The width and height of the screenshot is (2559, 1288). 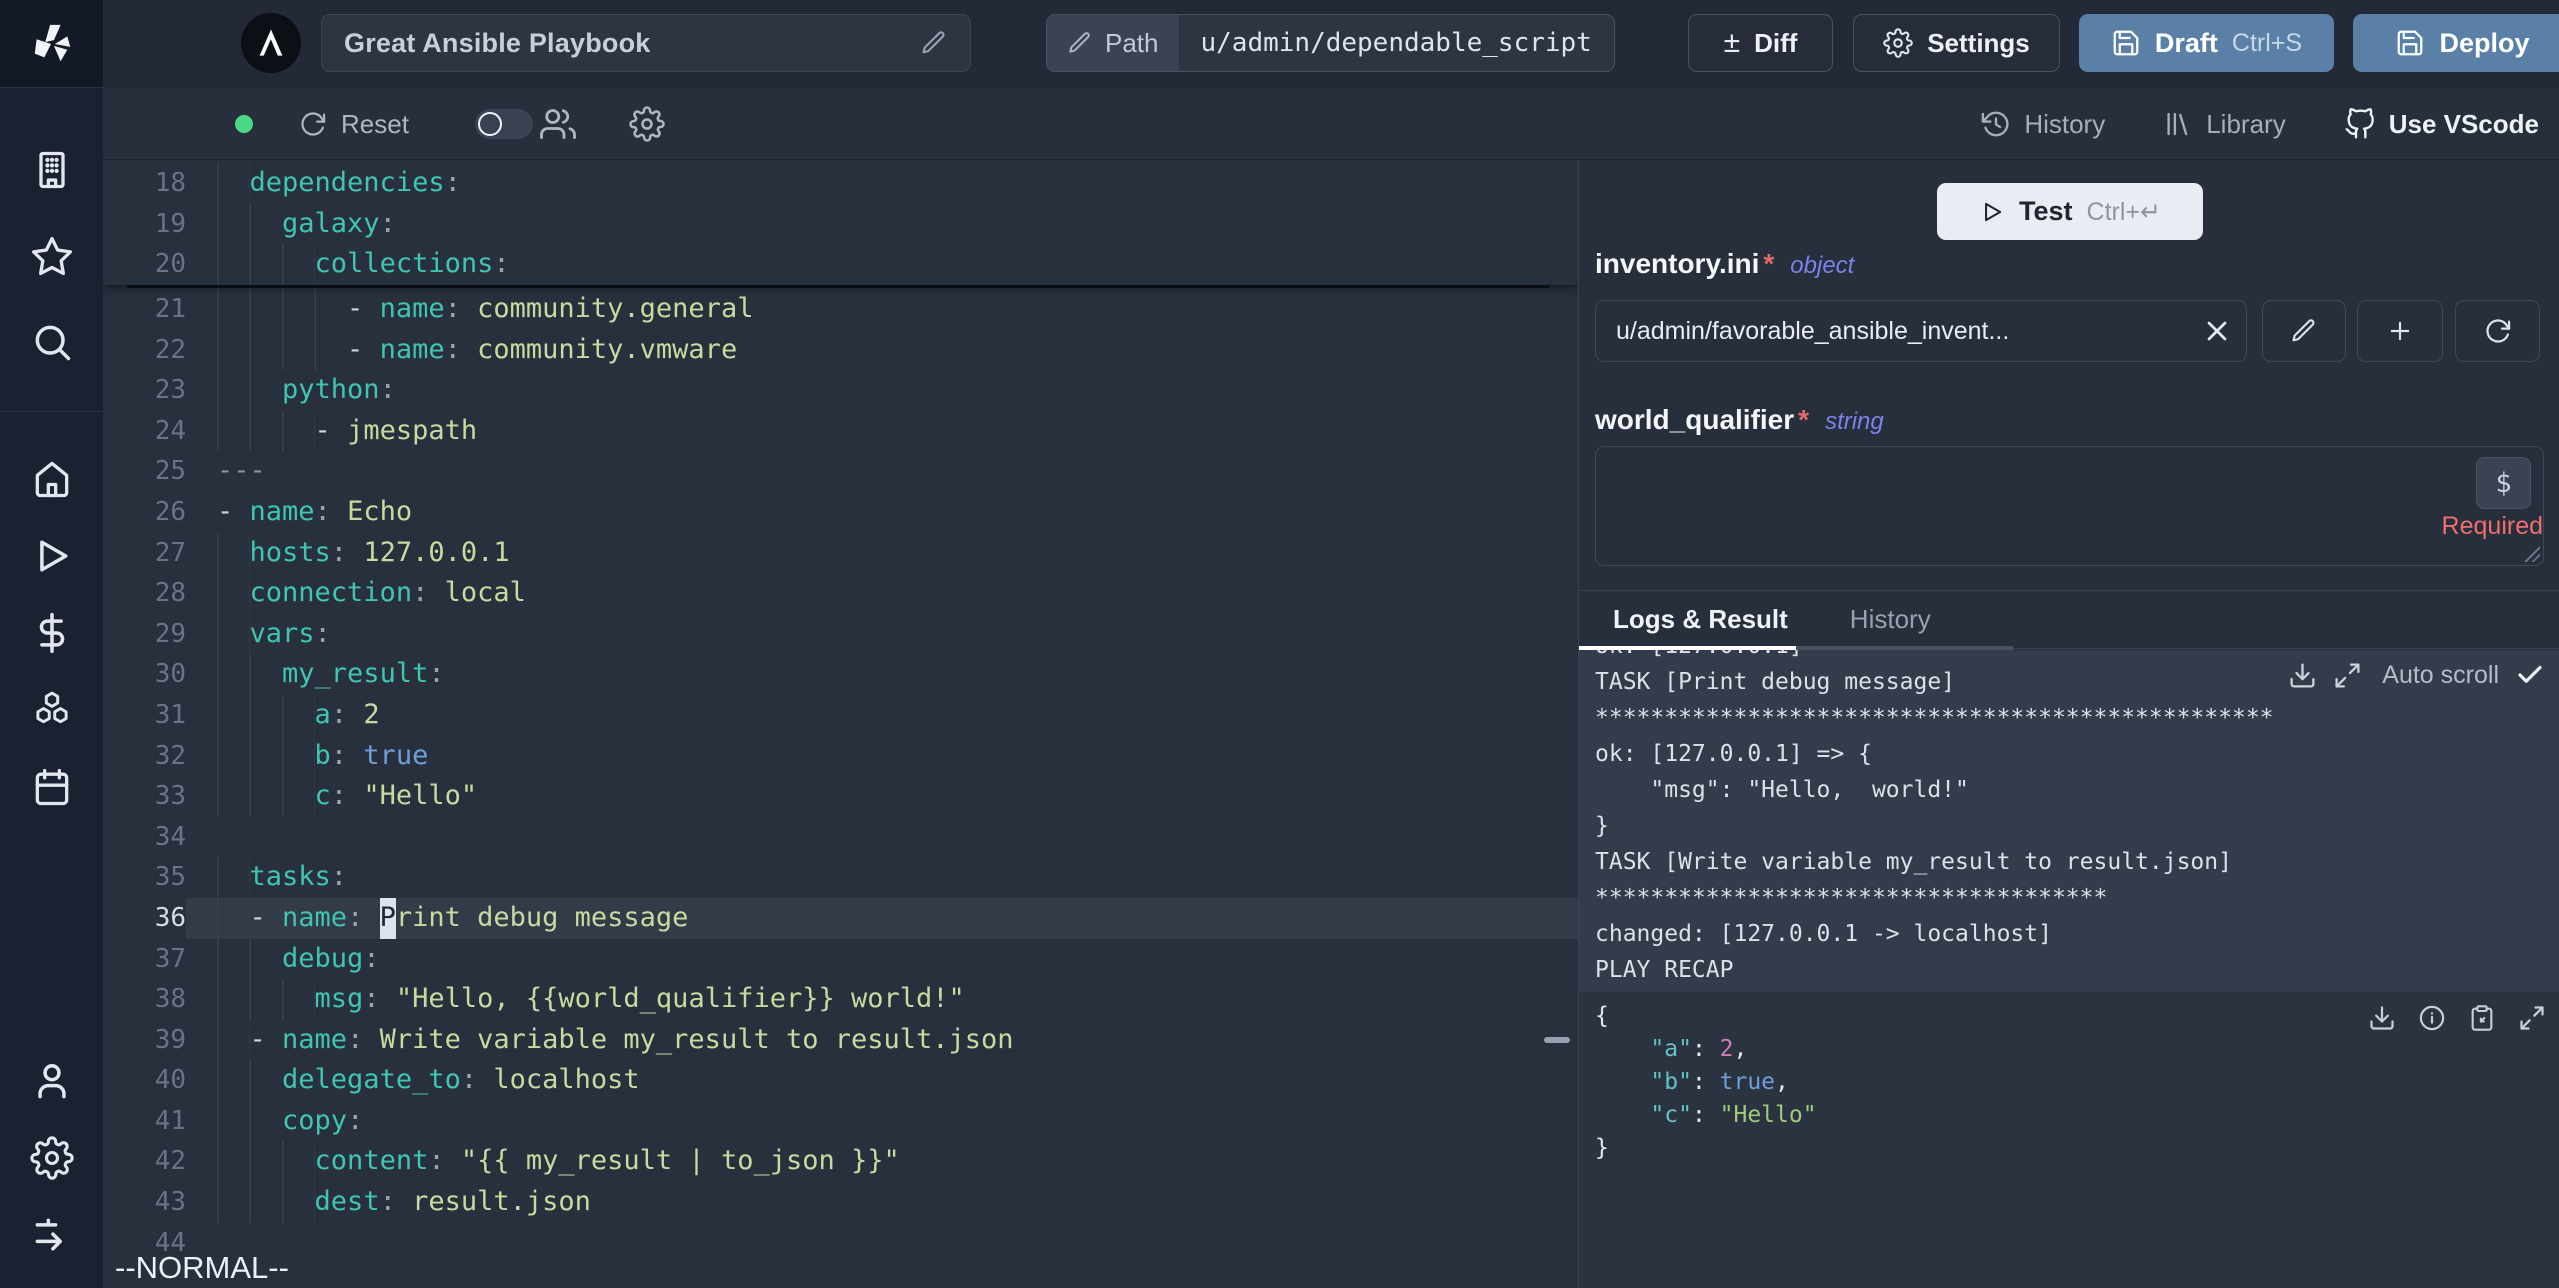 What do you see at coordinates (840, 264) in the screenshot?
I see `code-line-20: 20 collections:` at bounding box center [840, 264].